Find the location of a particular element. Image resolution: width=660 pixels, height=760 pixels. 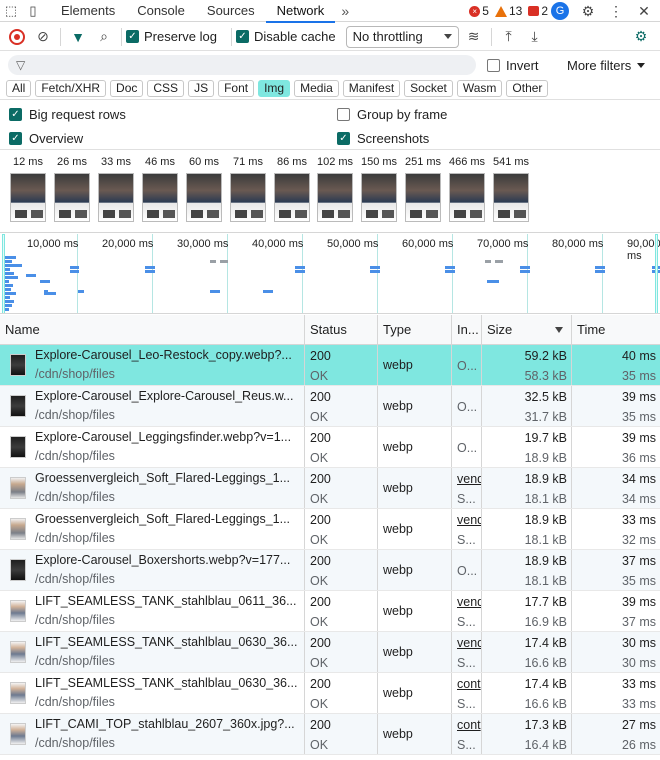

inspect-element-icon: ⬚ is located at coordinates (11, 11).